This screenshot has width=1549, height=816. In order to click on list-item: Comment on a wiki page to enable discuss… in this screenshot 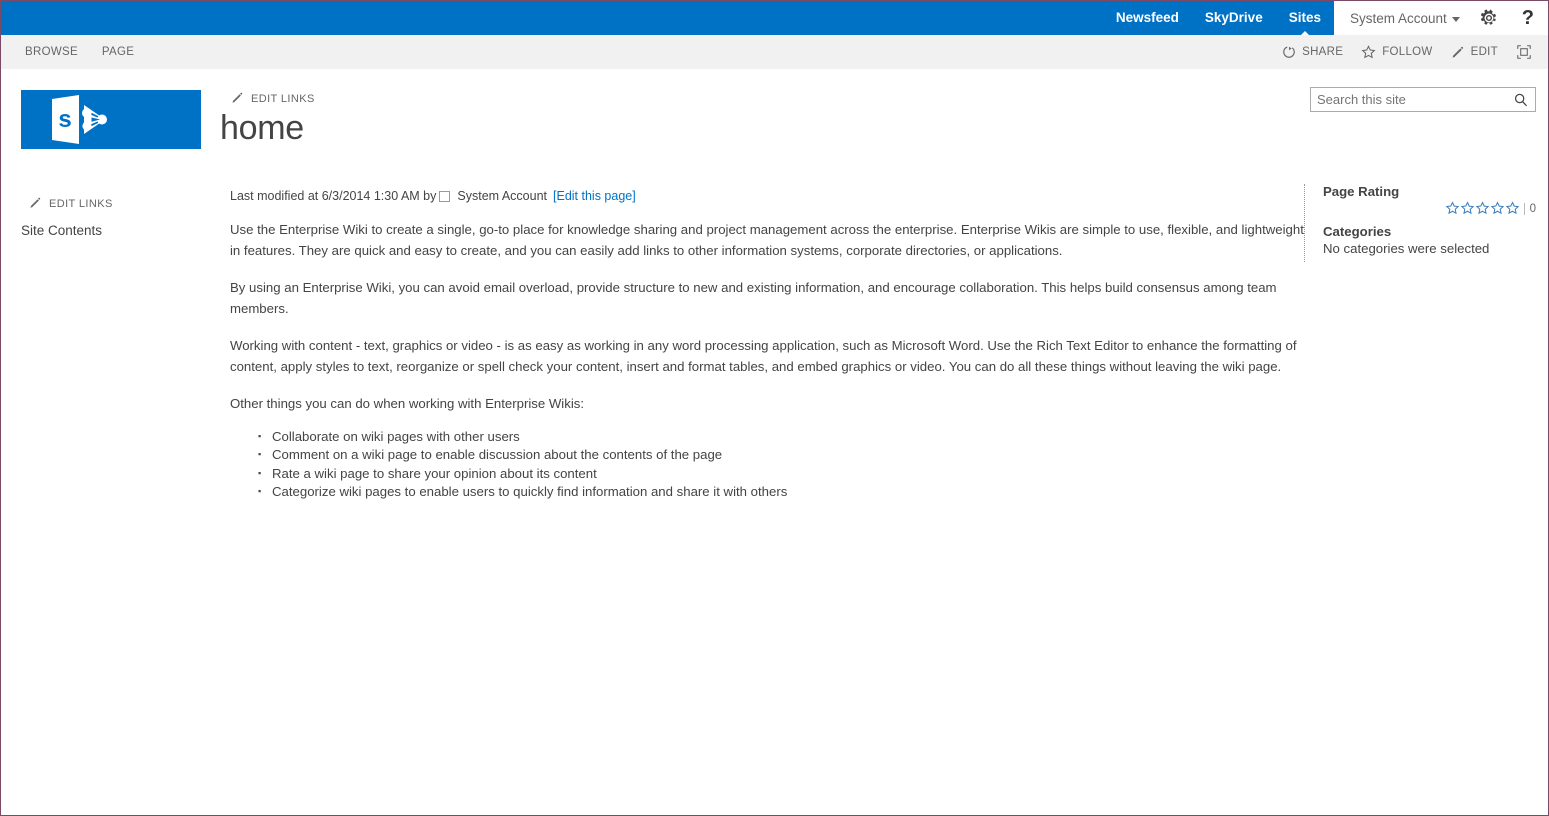, I will do `click(781, 455)`.